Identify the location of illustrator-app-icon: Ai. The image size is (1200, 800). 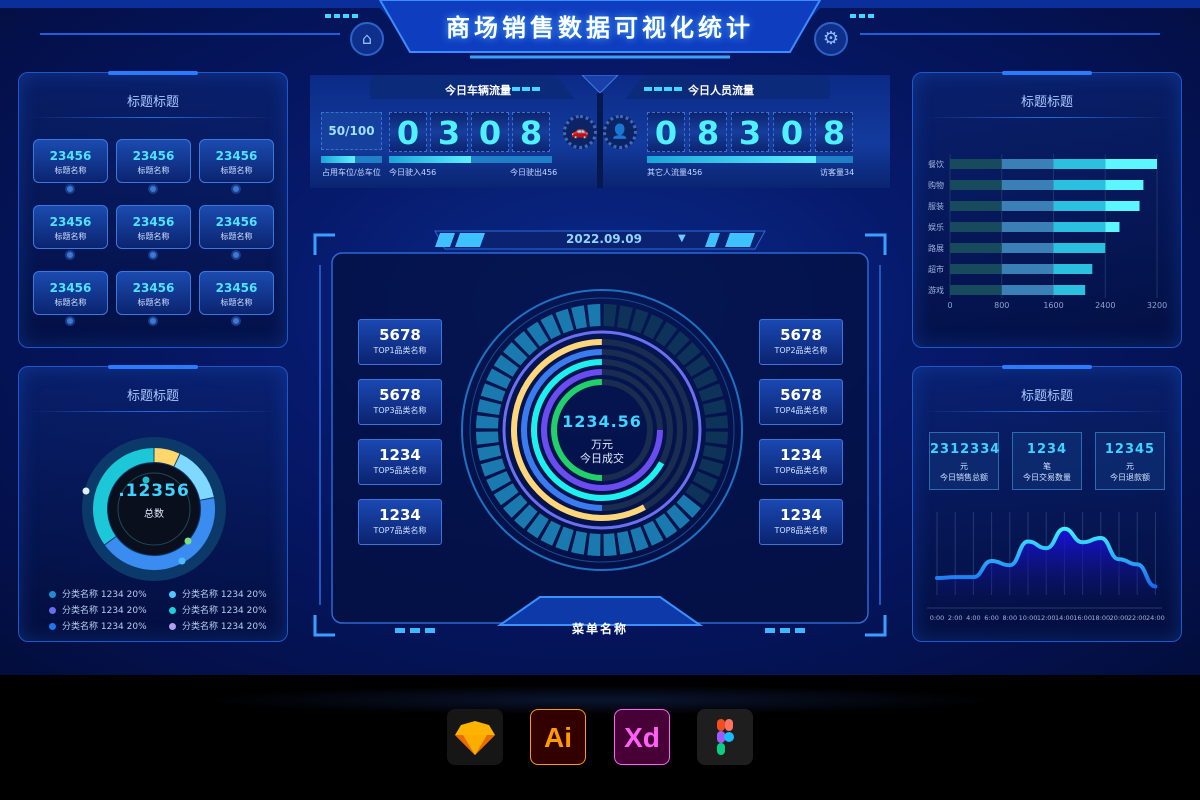
(558, 737).